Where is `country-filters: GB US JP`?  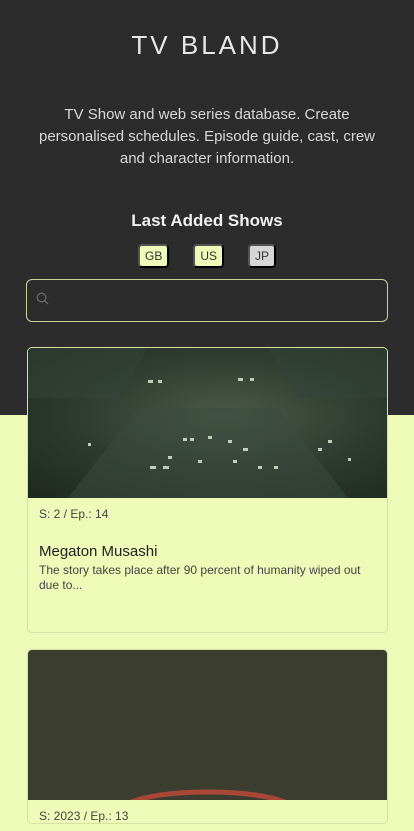 country-filters: GB US JP is located at coordinates (207, 256).